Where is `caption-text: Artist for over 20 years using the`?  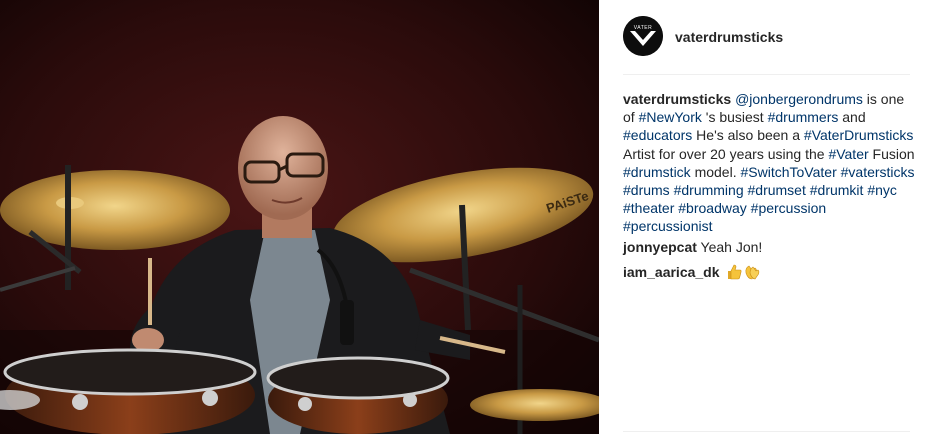 caption-text: Artist for over 20 years using the is located at coordinates (726, 153).